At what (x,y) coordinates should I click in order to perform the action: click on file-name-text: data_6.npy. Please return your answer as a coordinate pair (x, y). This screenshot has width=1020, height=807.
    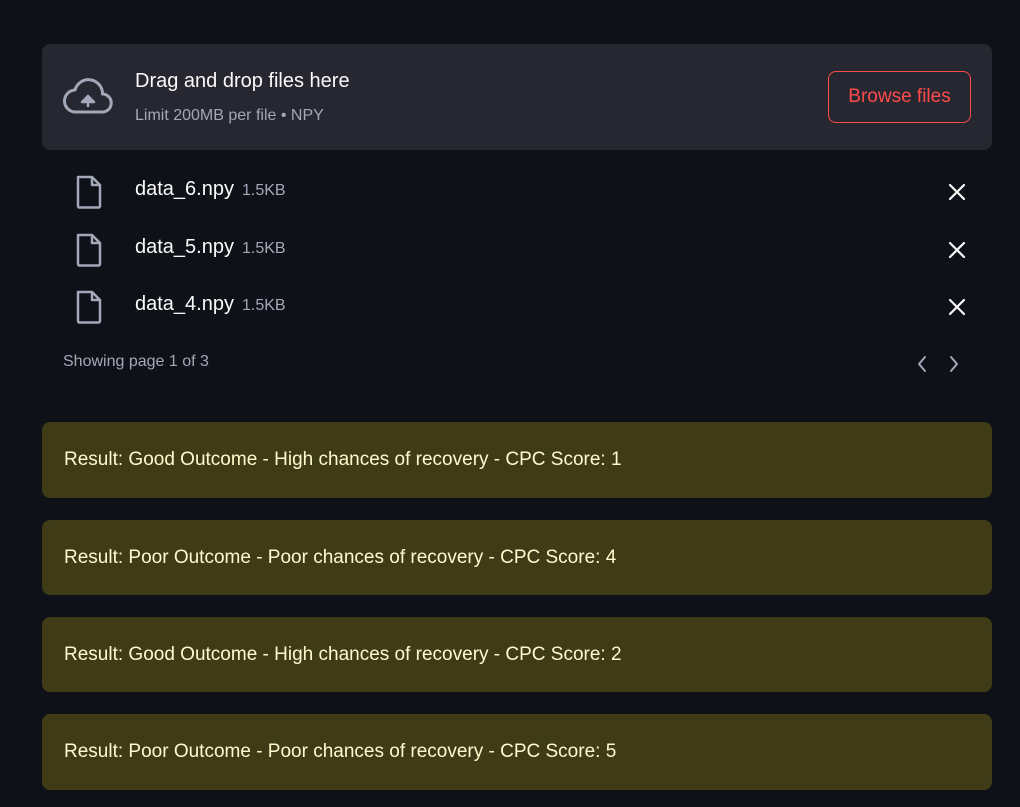
    Looking at the image, I should click on (184, 189).